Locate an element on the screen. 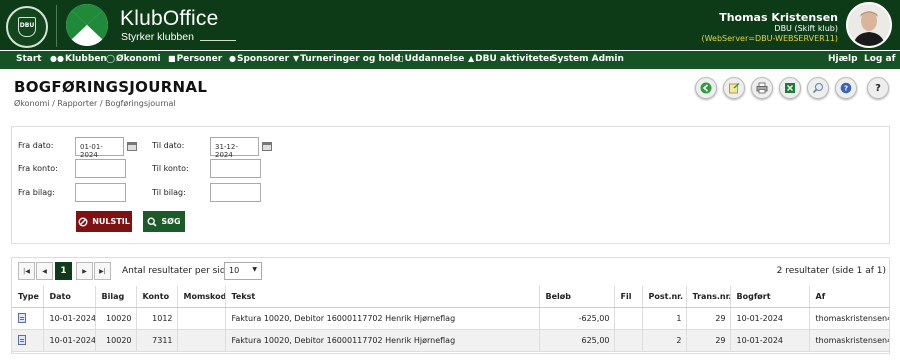 The height and width of the screenshot is (362, 900). per-page-select: 10 ▼ is located at coordinates (243, 271).